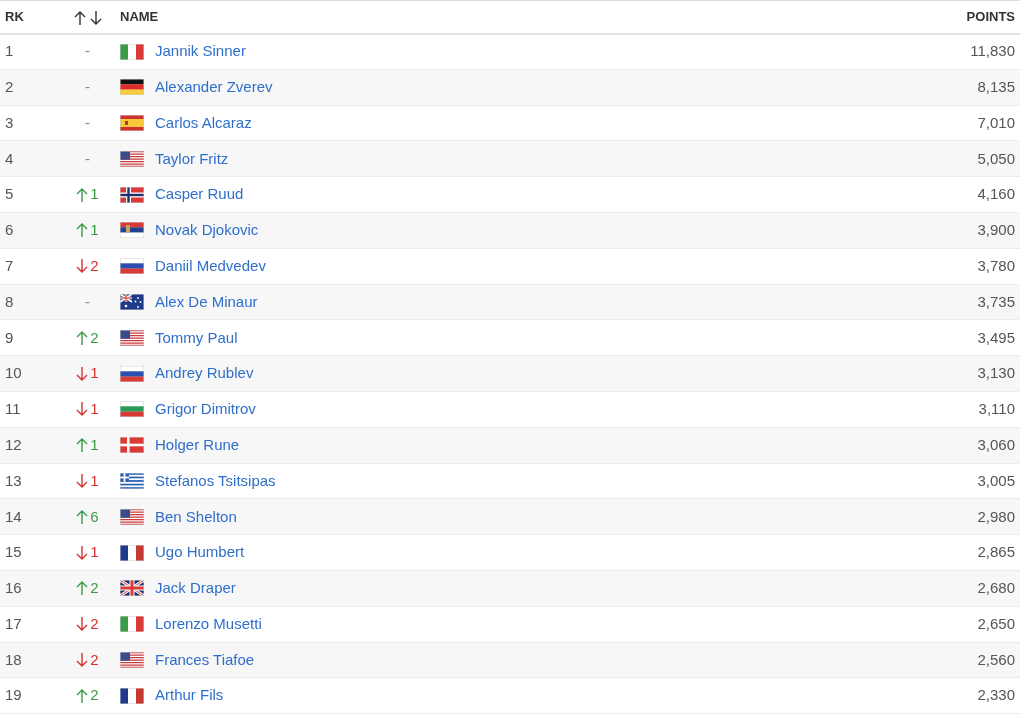  Describe the element at coordinates (199, 194) in the screenshot. I see `player-name-link: Casper Ruud` at that location.